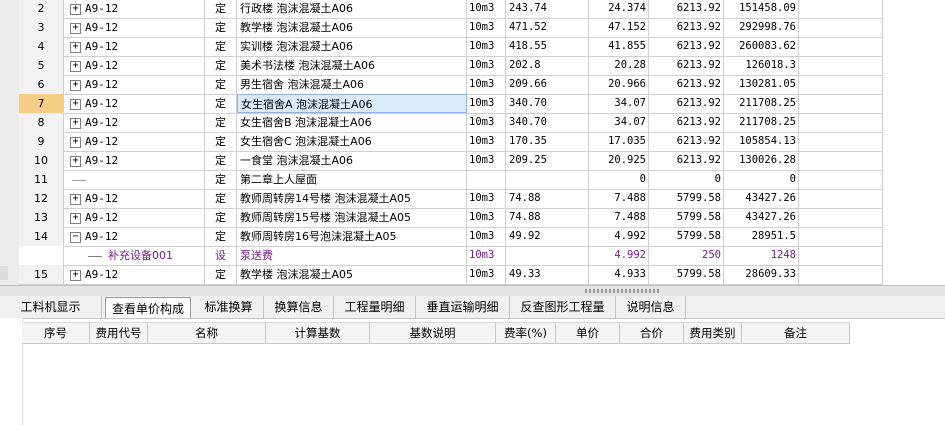  What do you see at coordinates (352, 179) in the screenshot?
I see `item-name: 第二章上人屋面` at bounding box center [352, 179].